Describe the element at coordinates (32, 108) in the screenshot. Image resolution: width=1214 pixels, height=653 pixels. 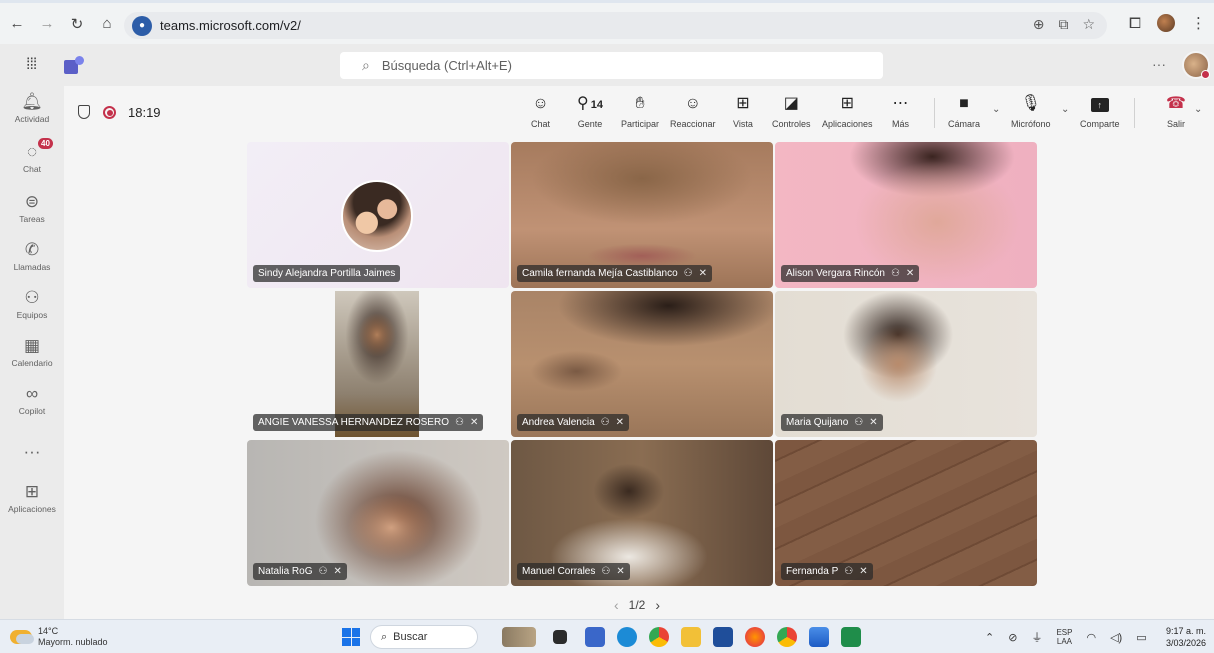
I see `rail-item-activity: 🔔︎ Actividad` at that location.